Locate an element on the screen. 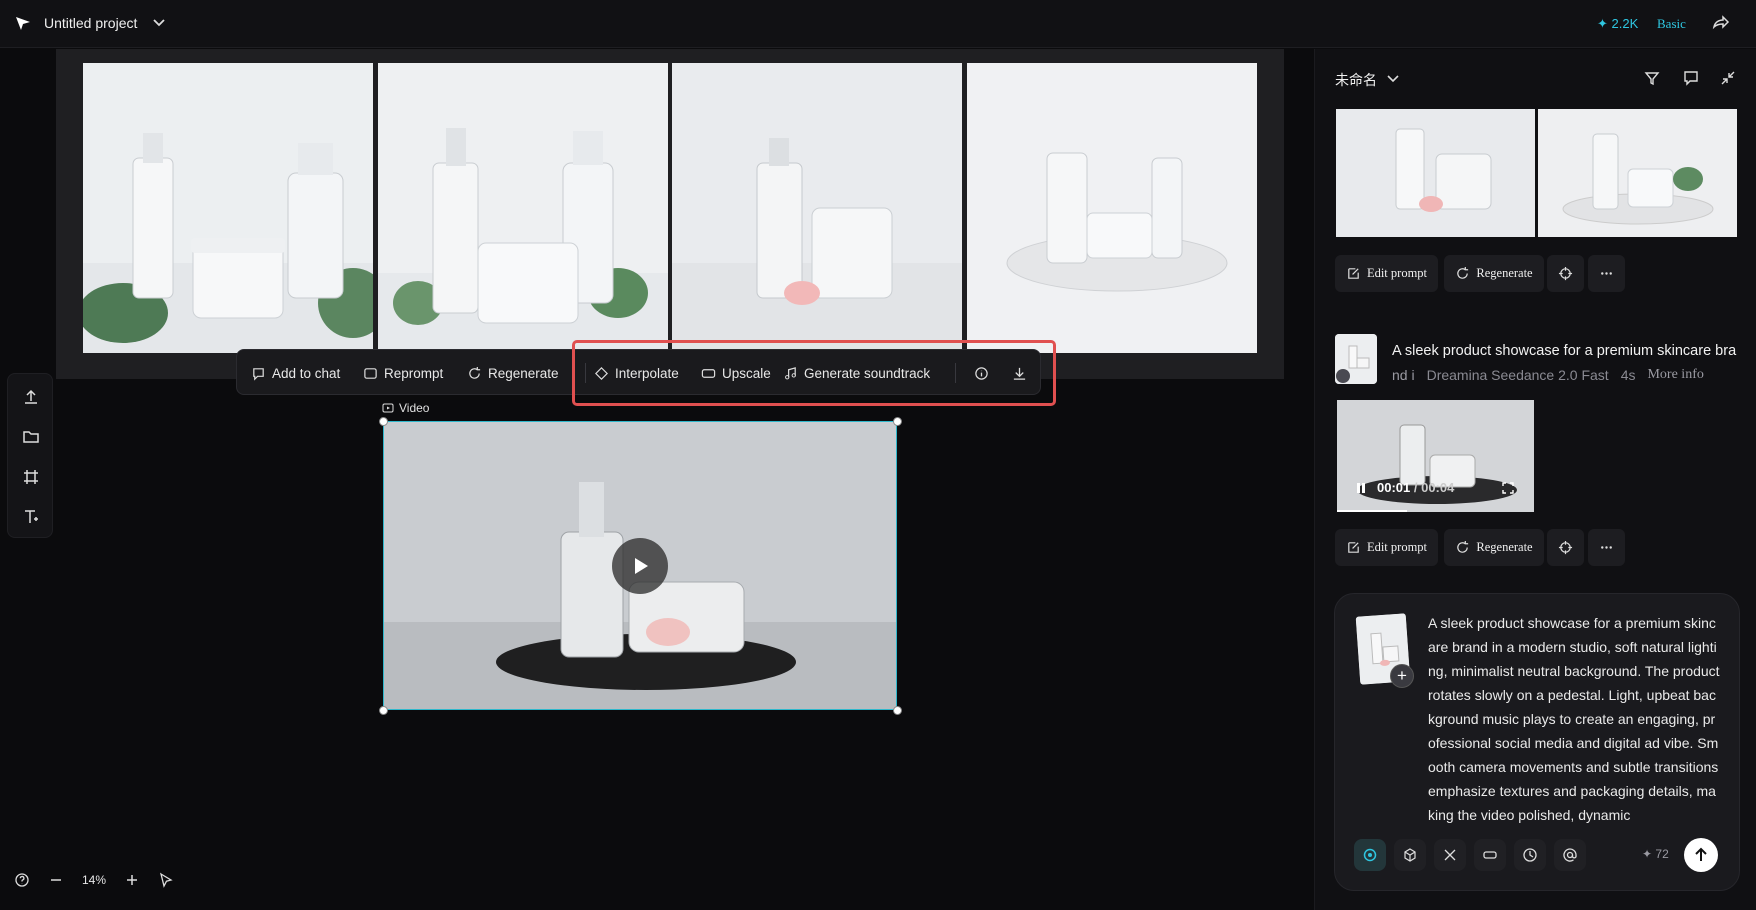 The image size is (1756, 910). chat-tool-mention is located at coordinates (1570, 855).